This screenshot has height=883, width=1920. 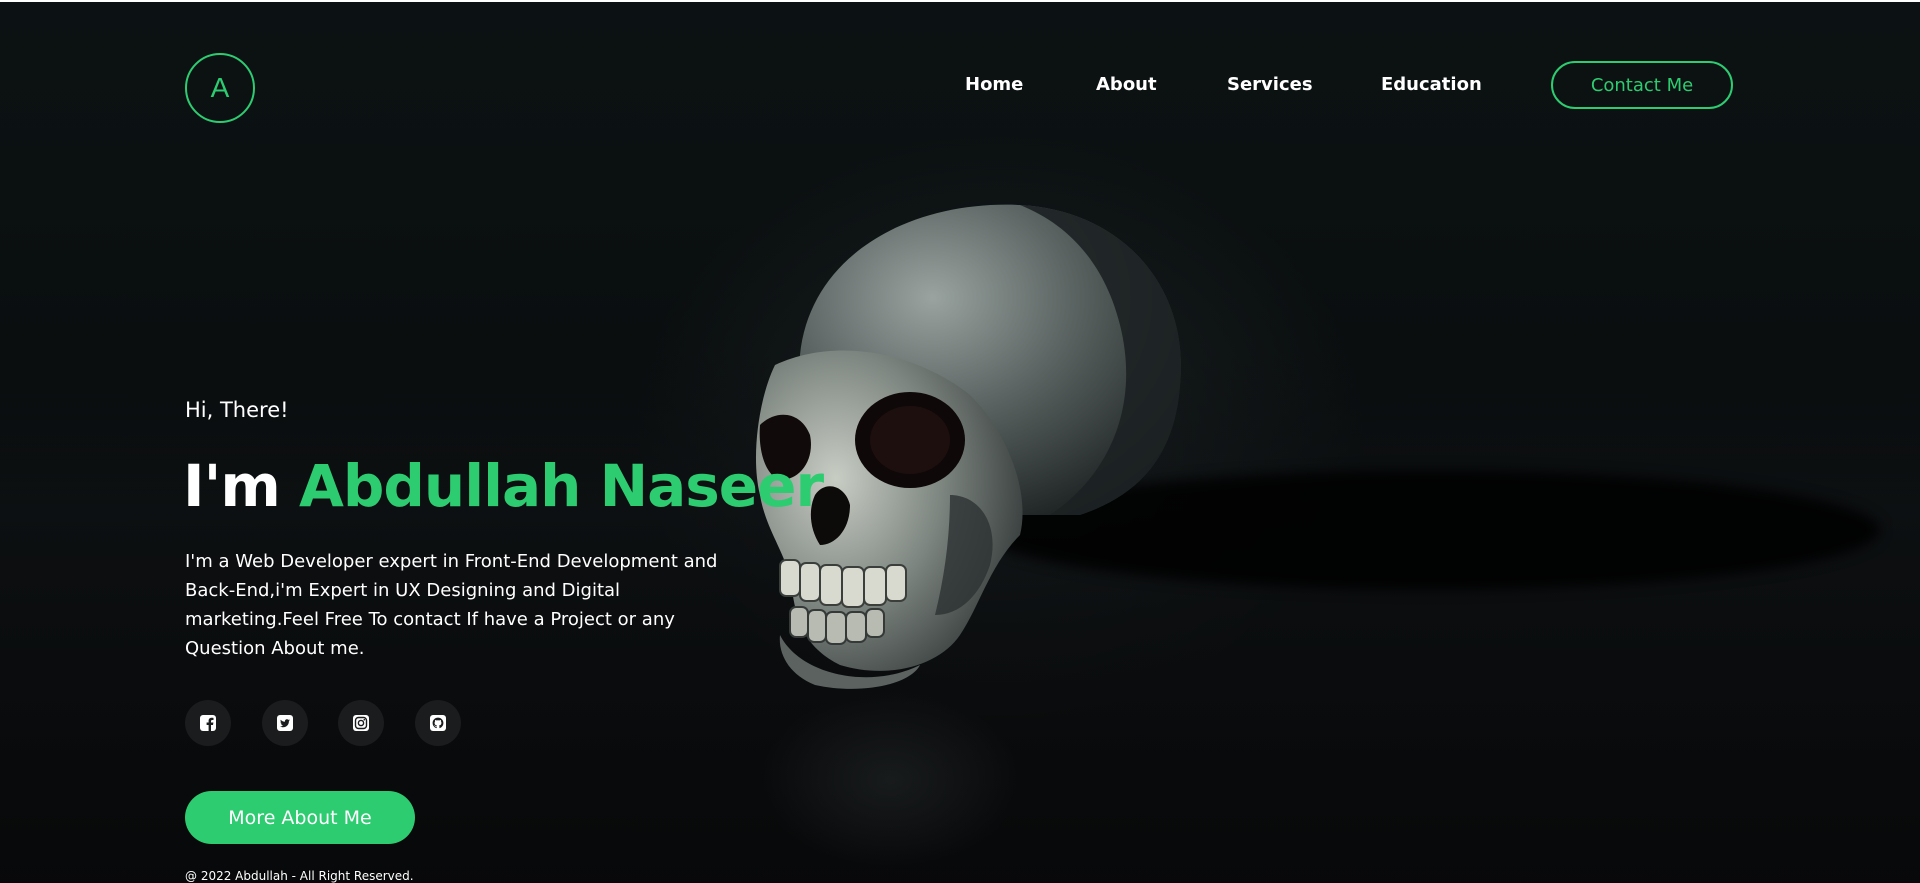 I want to click on headline: I'm Abdullah Naseer, so click(x=503, y=486).